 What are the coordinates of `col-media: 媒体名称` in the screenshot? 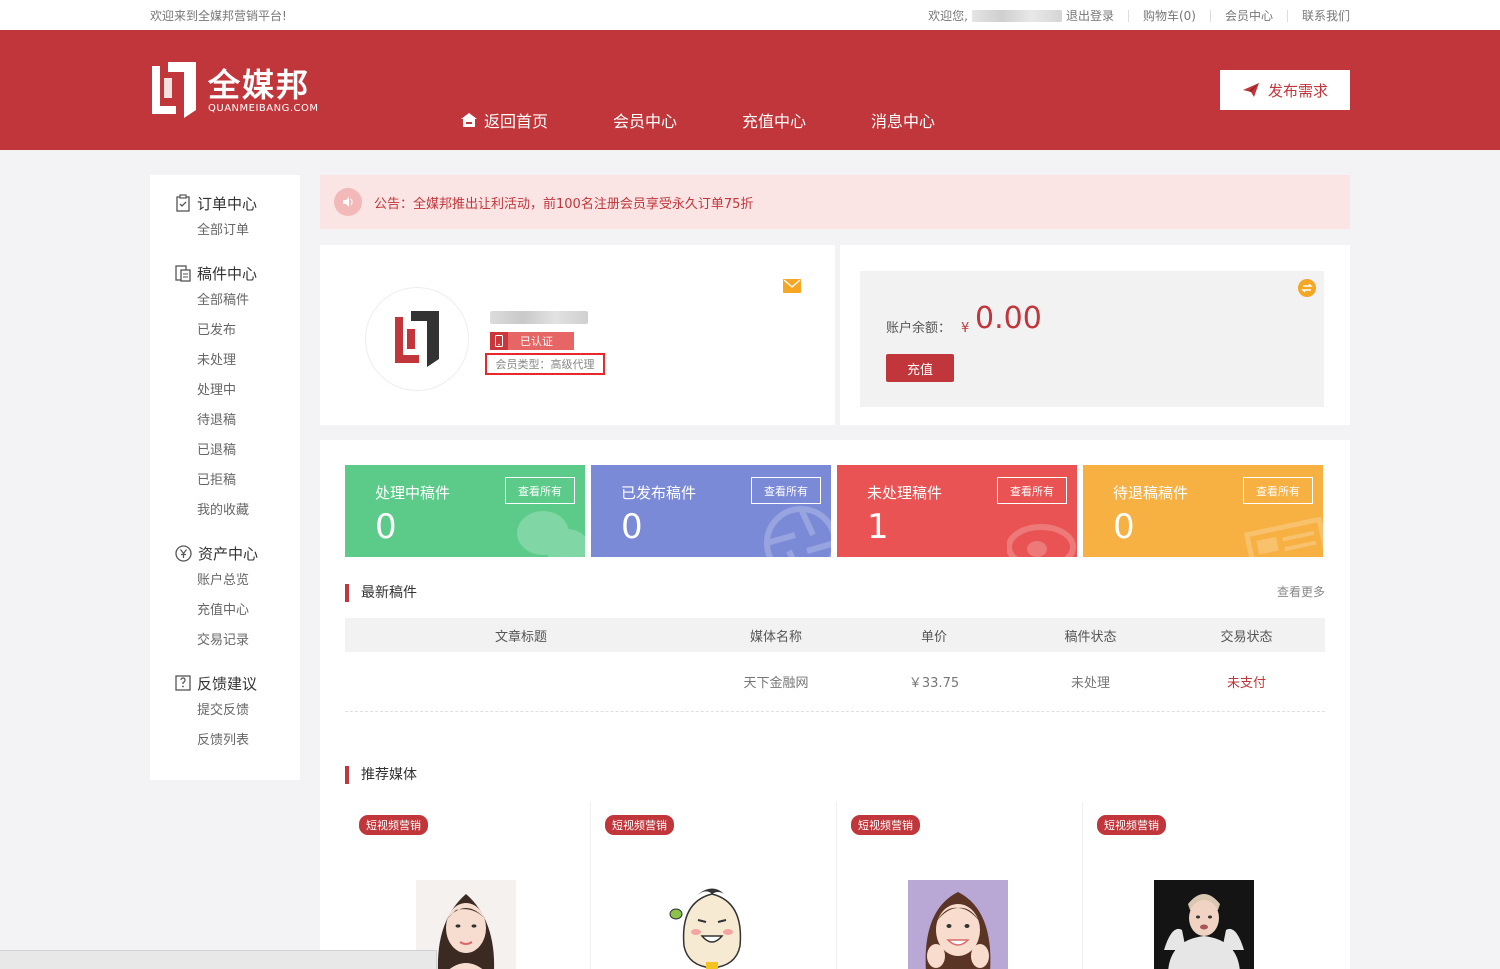 It's located at (775, 637).